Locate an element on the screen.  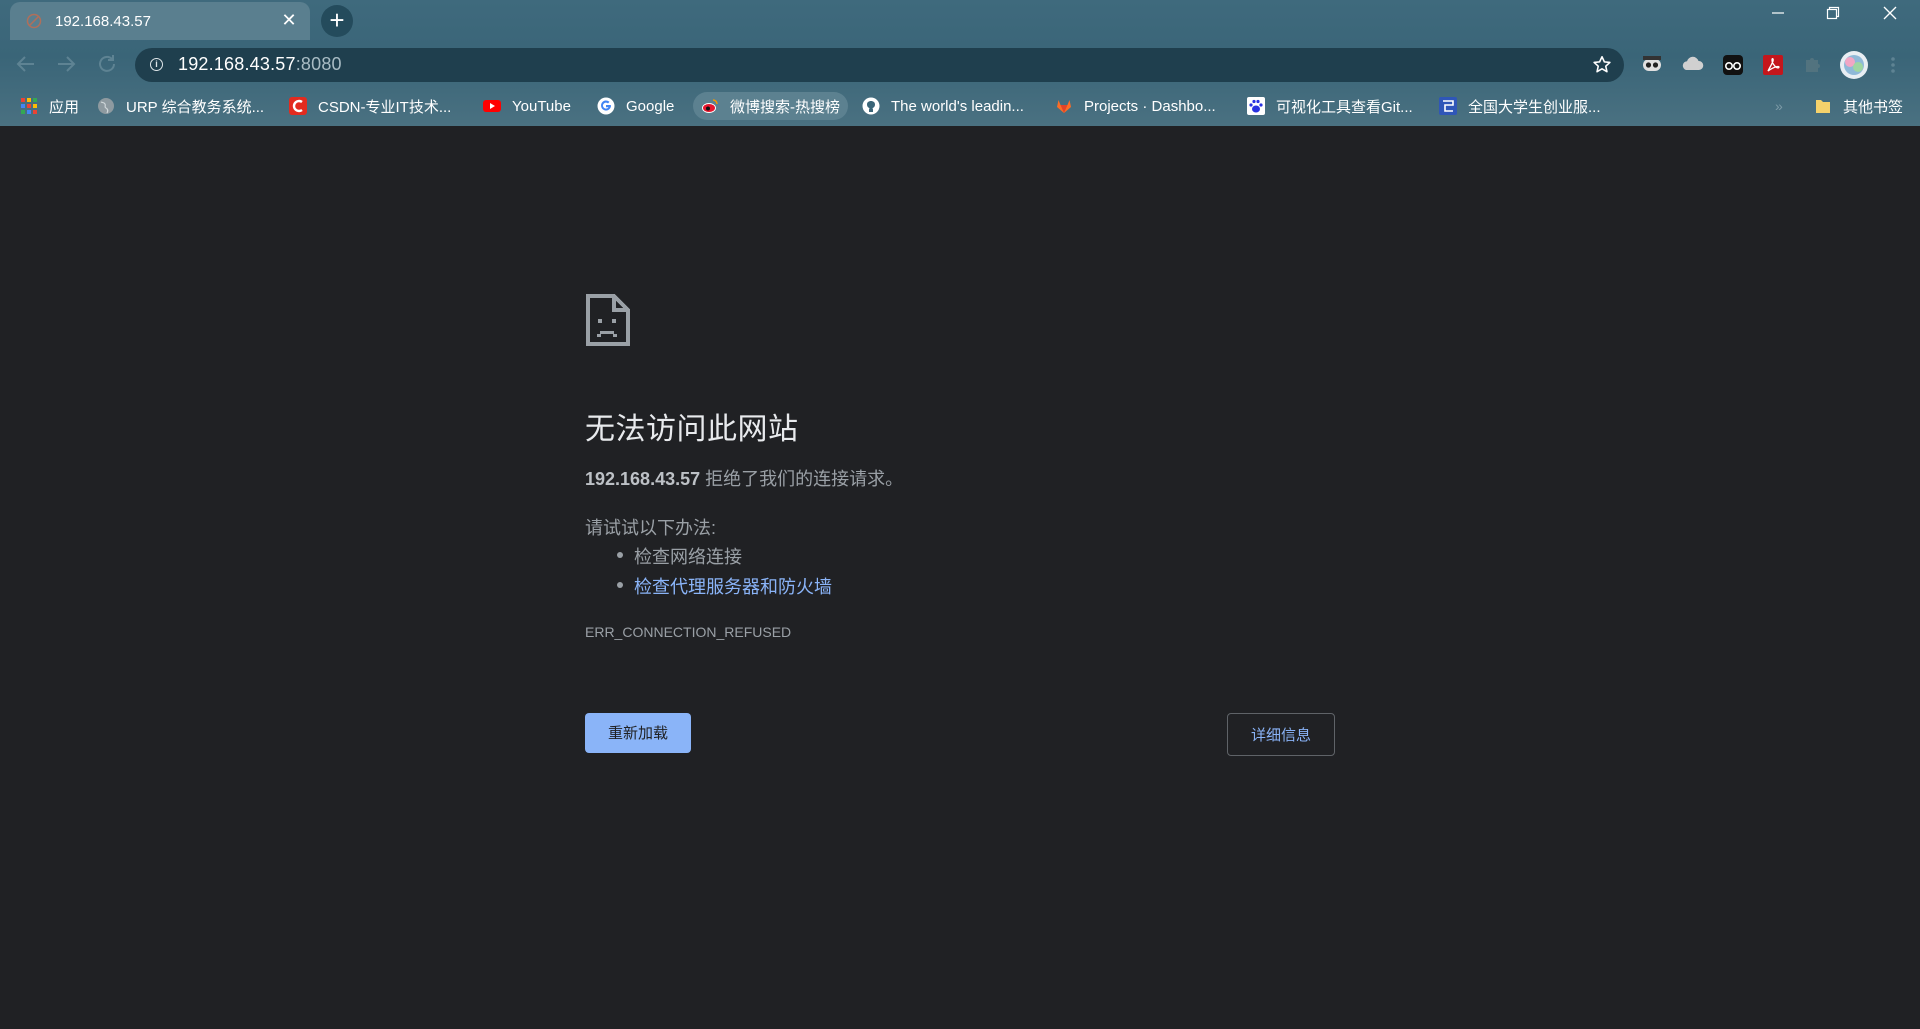
folder-icon is located at coordinates (1823, 106).